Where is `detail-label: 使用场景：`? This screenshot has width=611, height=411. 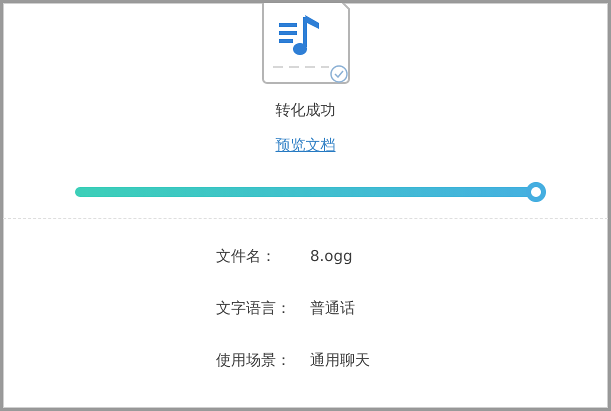 detail-label: 使用场景： is located at coordinates (254, 360).